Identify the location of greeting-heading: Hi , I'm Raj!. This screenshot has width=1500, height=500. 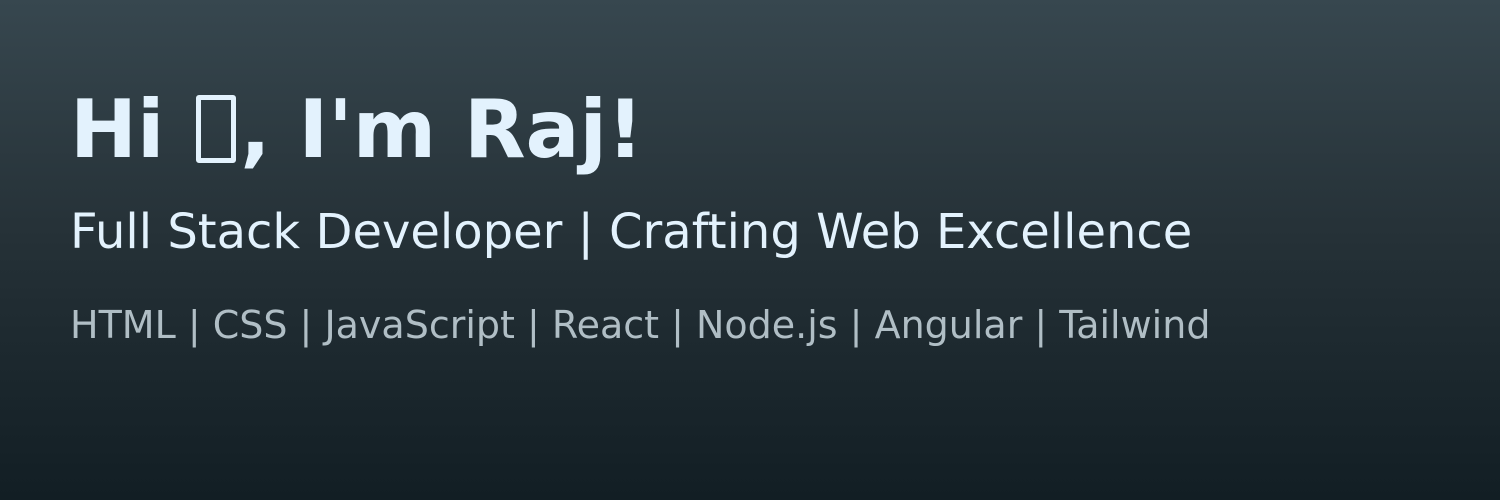
(356, 130).